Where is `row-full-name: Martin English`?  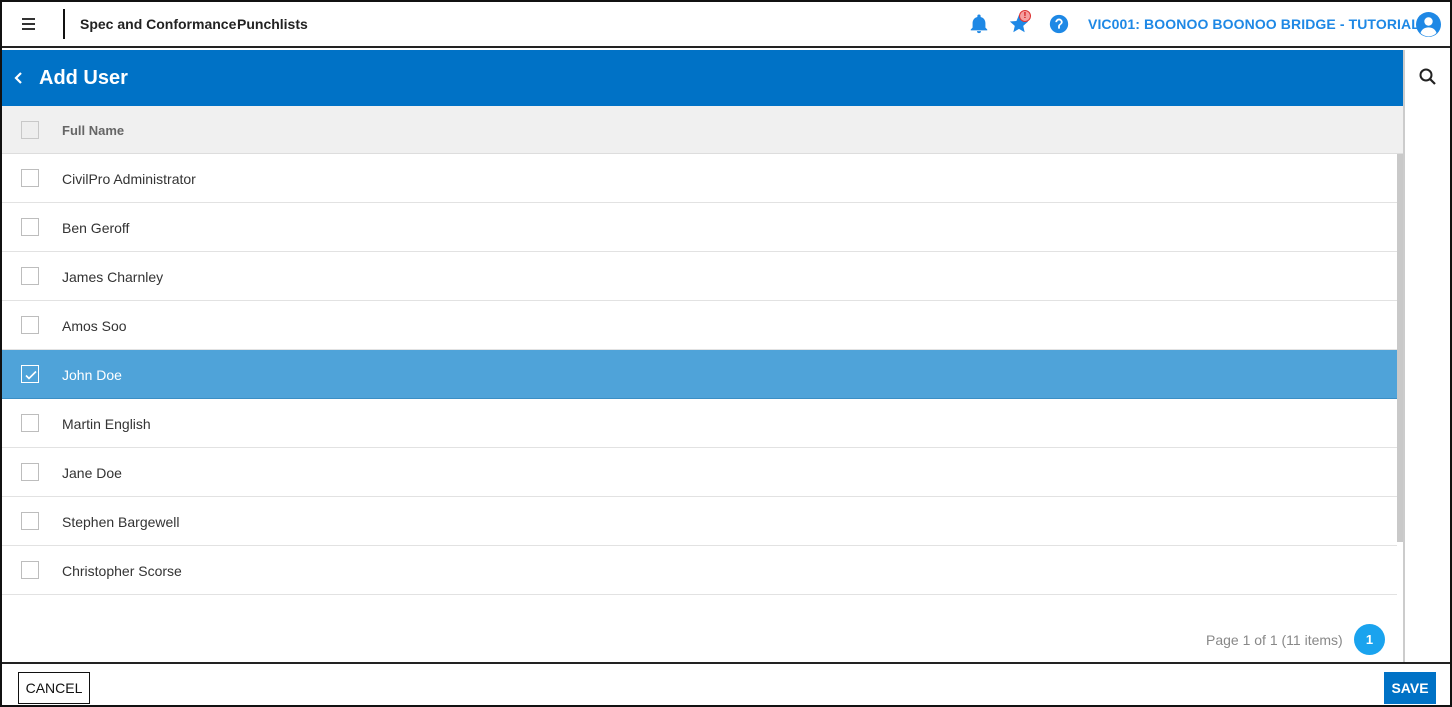
row-full-name: Martin English is located at coordinates (106, 424).